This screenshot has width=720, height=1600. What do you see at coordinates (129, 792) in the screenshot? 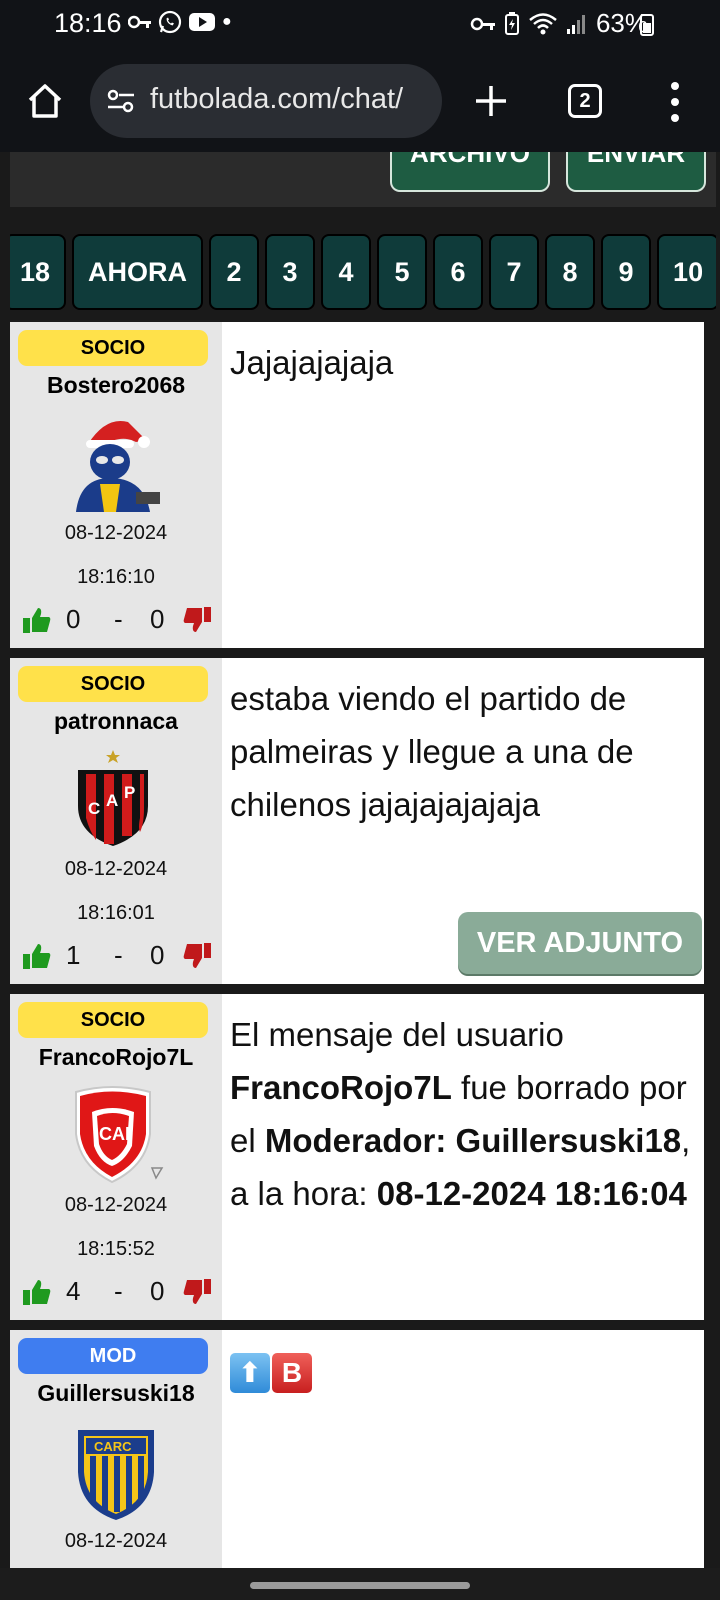
I see `svg-text: P` at bounding box center [129, 792].